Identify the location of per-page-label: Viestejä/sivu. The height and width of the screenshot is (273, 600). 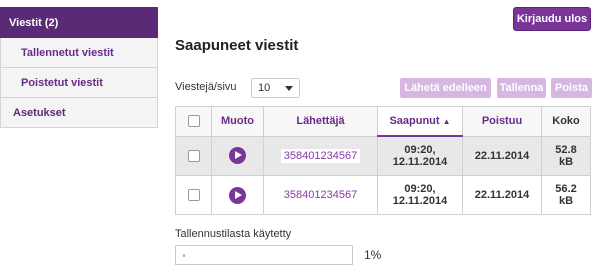
(206, 87).